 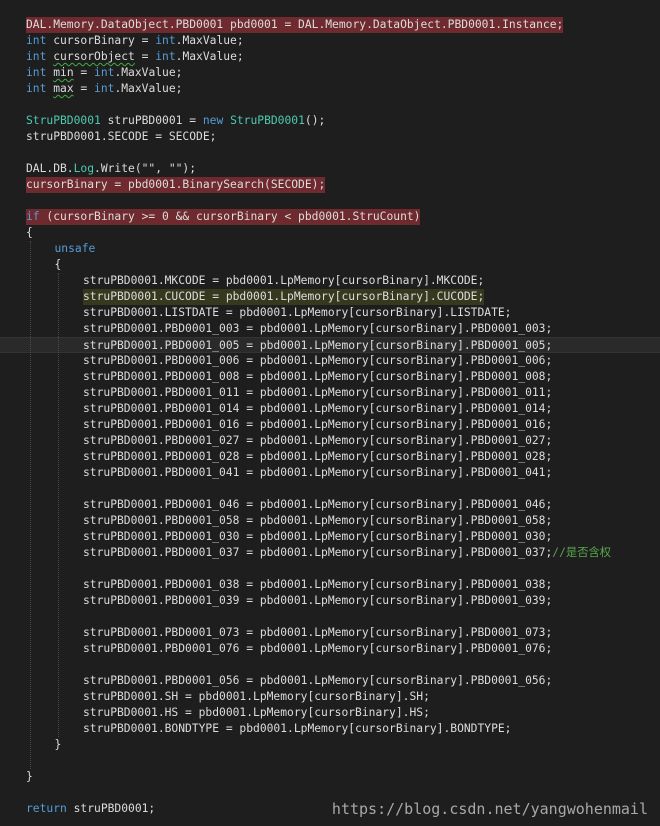 I want to click on comment-token: //是否含权, so click(x=582, y=552).